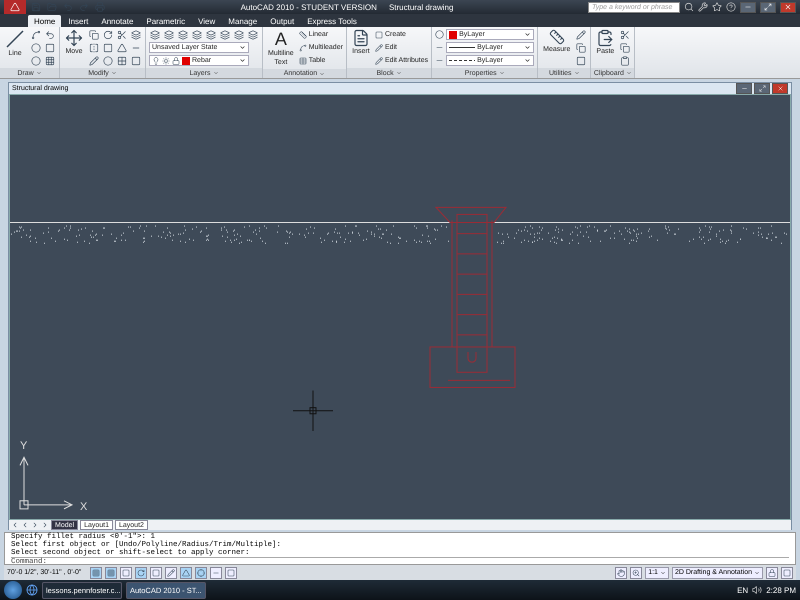  I want to click on hatch-icon, so click(50, 61).